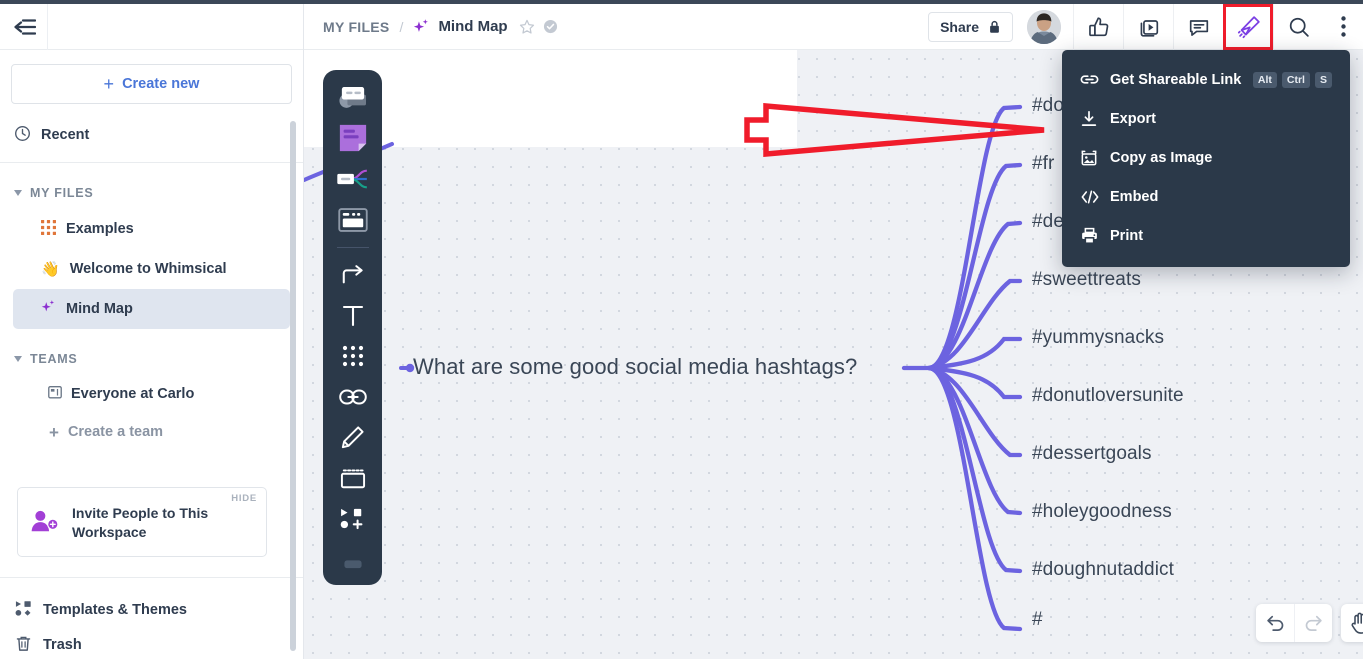  Describe the element at coordinates (353, 563) in the screenshot. I see `tool-collapse-handle` at that location.